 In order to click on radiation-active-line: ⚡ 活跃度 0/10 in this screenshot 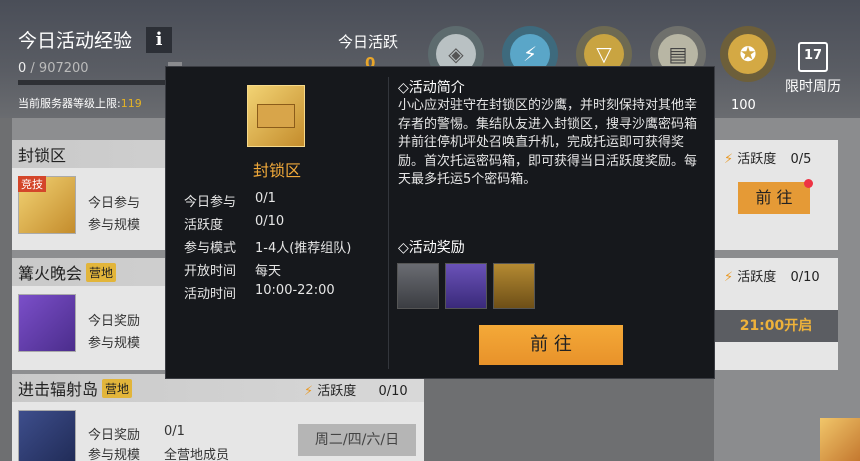, I will do `click(356, 389)`.